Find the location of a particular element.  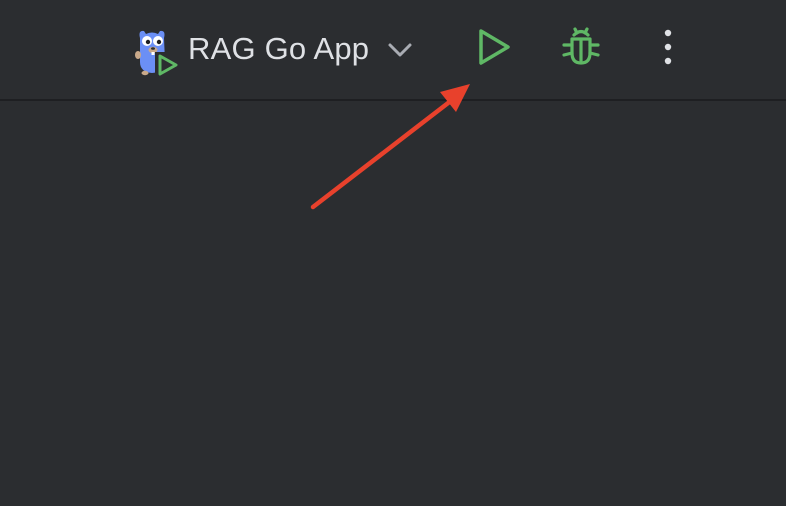

run-configuration-selector: RAG Go App is located at coordinates (271, 49).